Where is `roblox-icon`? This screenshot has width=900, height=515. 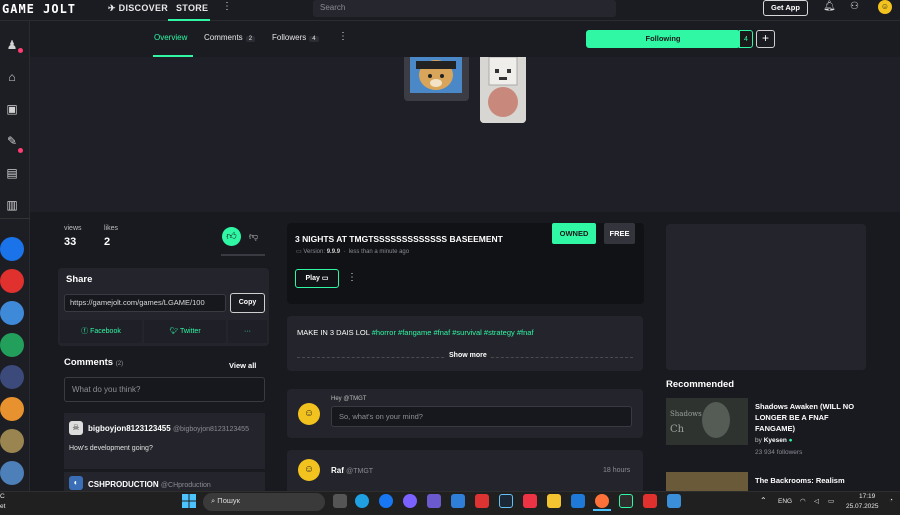 roblox-icon is located at coordinates (12, 249).